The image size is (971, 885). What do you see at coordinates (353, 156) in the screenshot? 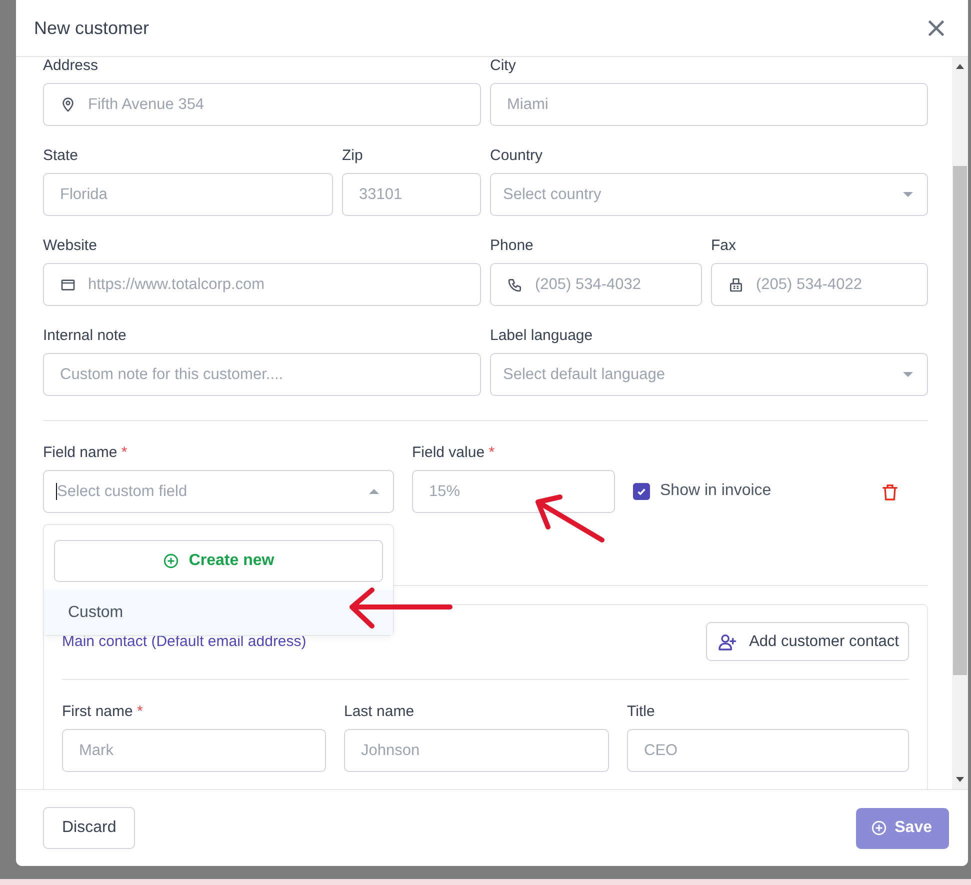
I see `field-label: Zip` at bounding box center [353, 156].